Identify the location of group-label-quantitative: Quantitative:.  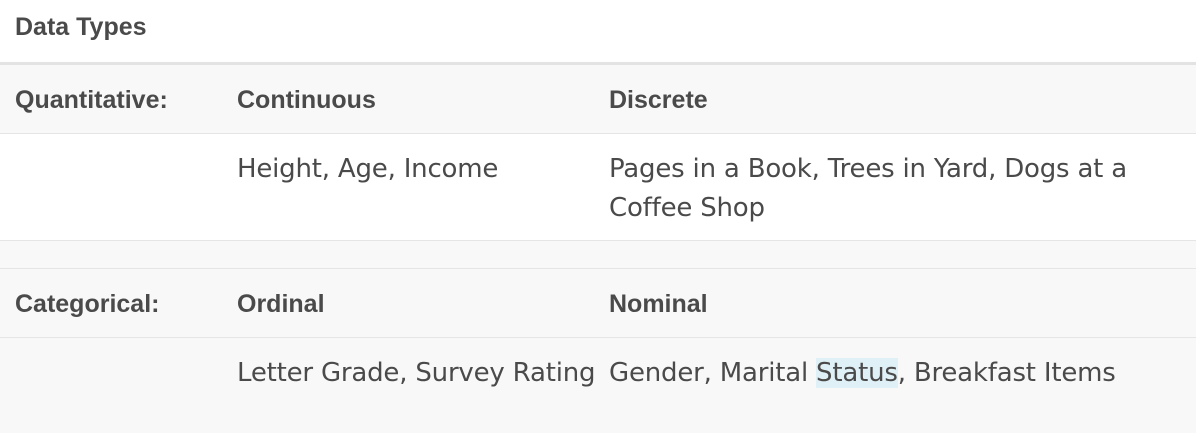
(91, 100).